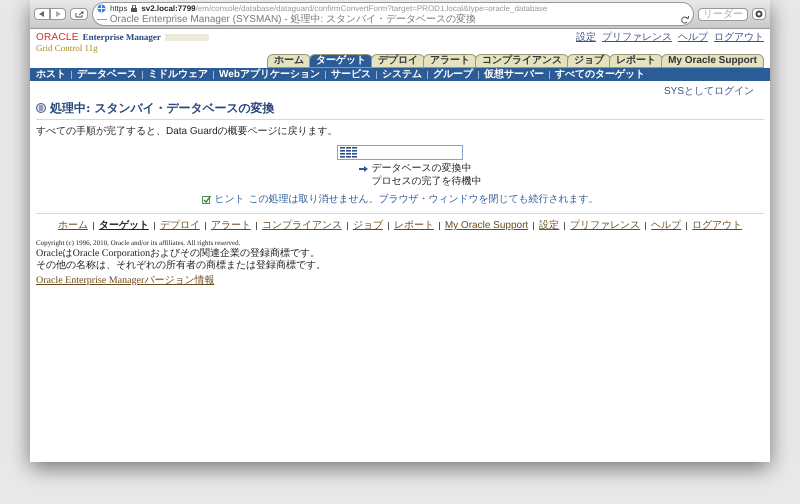 The image size is (800, 504). What do you see at coordinates (450, 61) in the screenshot?
I see `nav-tab: アラート` at bounding box center [450, 61].